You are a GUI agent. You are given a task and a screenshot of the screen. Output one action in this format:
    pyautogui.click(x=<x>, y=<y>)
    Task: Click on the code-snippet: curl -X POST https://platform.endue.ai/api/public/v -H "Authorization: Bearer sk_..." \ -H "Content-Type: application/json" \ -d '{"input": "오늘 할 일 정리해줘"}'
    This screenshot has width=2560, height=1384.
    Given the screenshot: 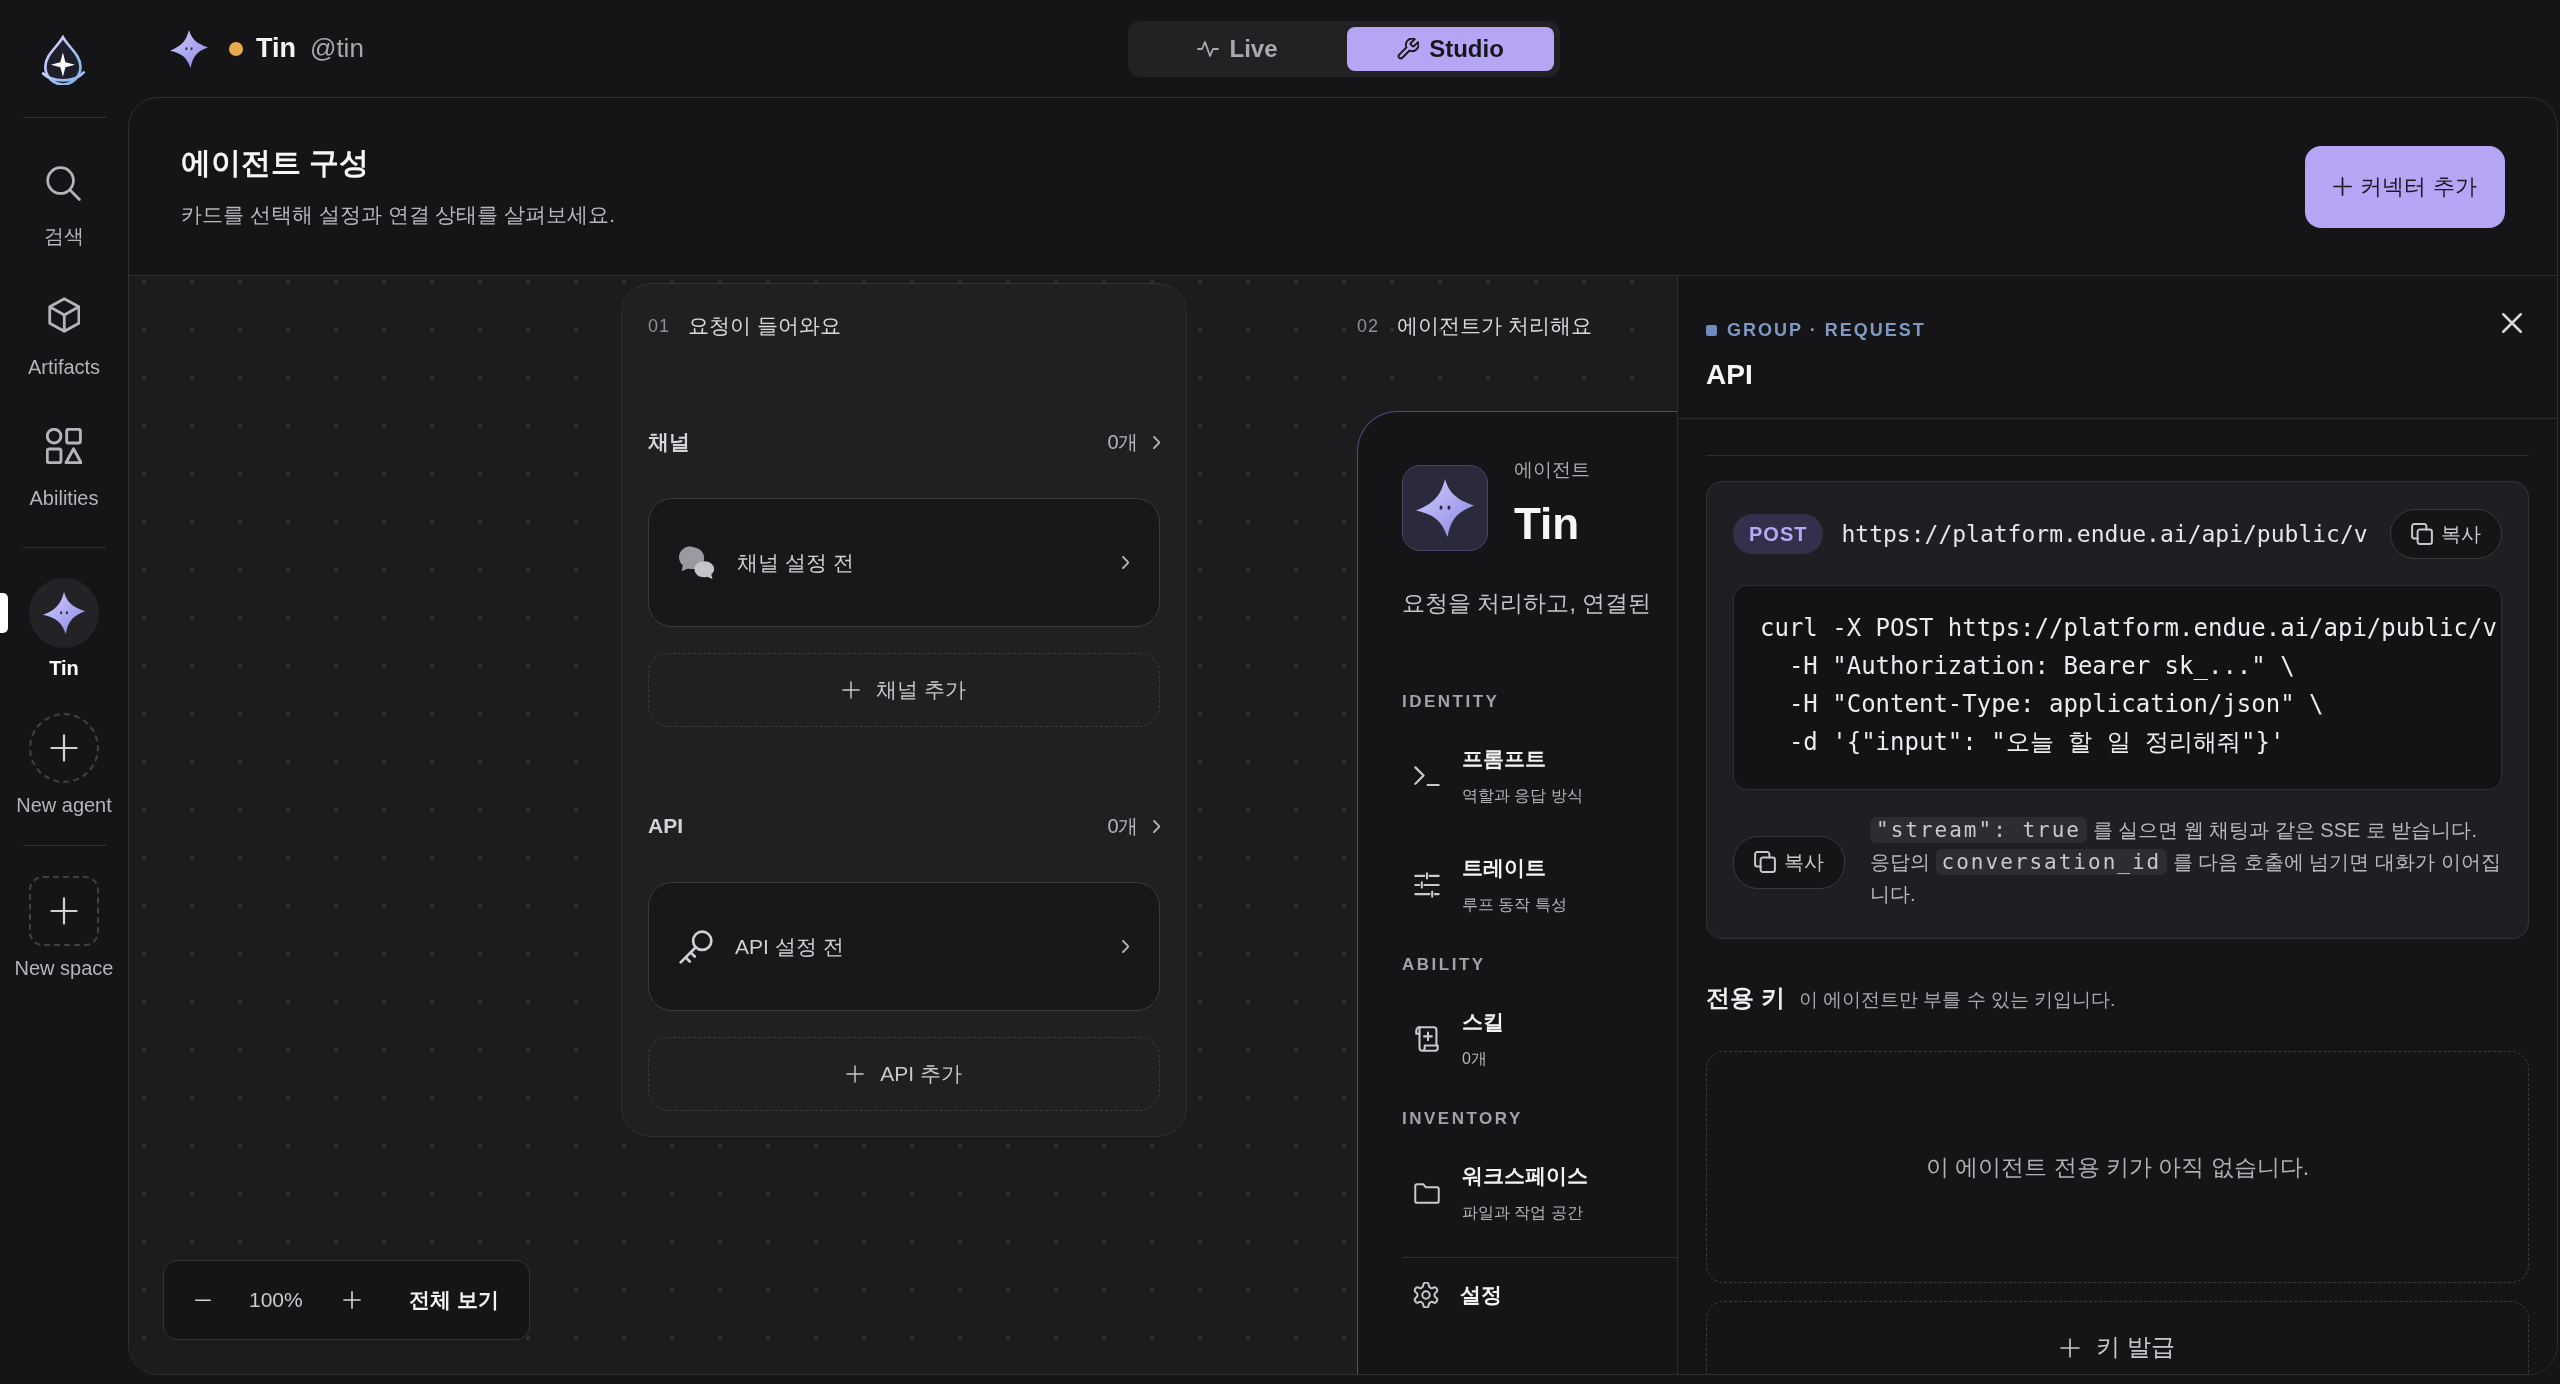 What is the action you would take?
    pyautogui.click(x=2117, y=687)
    